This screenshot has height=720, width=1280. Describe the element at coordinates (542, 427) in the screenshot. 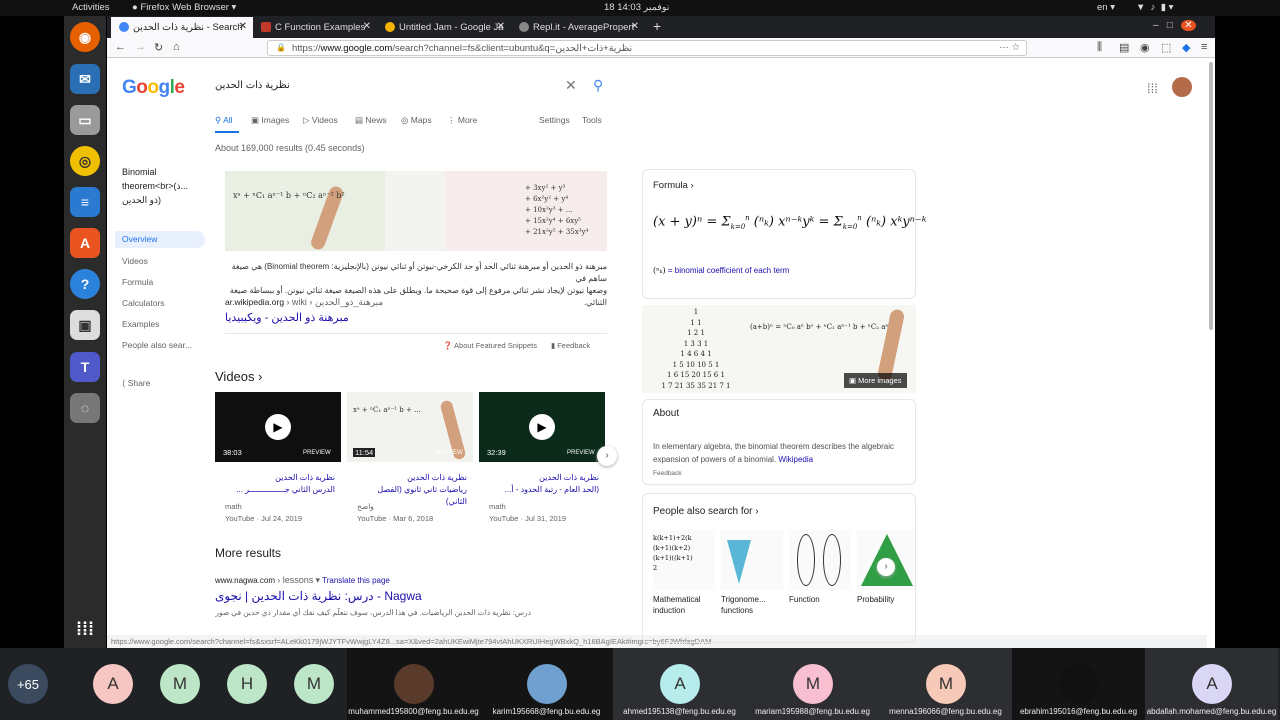

I see `video-thumbnail: ▶ 32:39 PREVIEW` at that location.